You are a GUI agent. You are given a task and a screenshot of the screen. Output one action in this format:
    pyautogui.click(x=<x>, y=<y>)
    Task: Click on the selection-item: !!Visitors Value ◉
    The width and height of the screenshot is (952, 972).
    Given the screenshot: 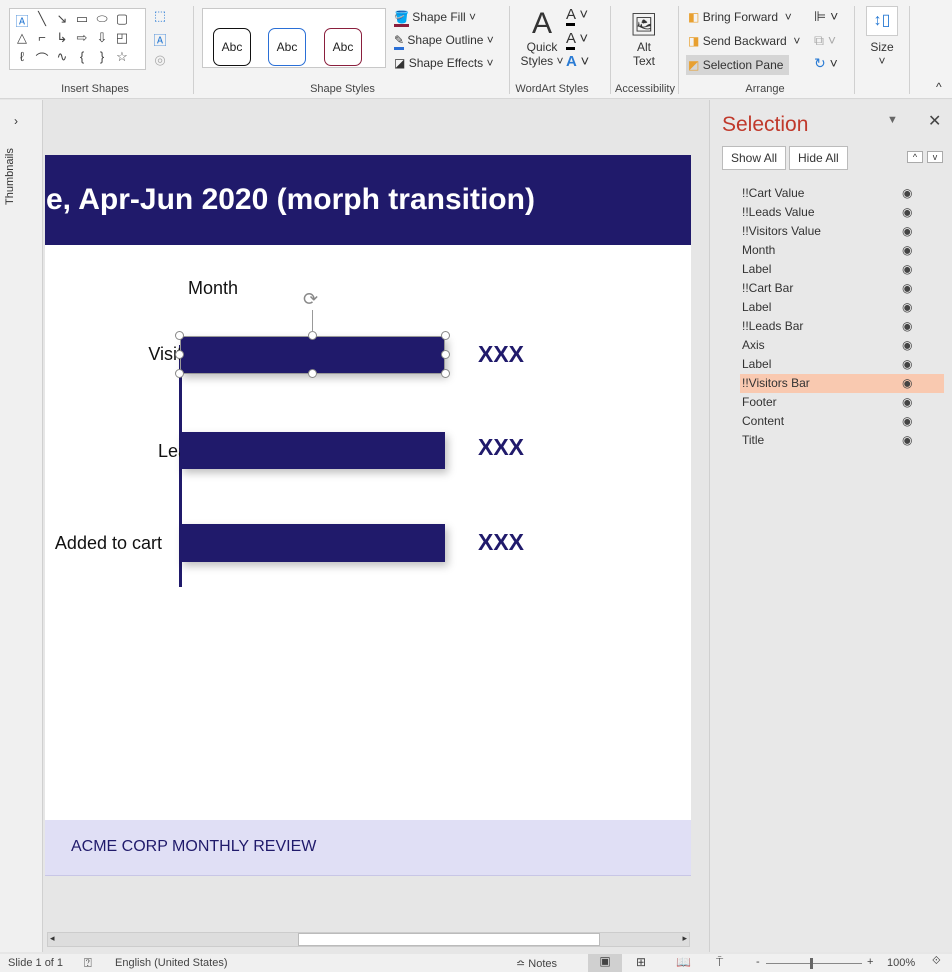 What is the action you would take?
    pyautogui.click(x=842, y=231)
    